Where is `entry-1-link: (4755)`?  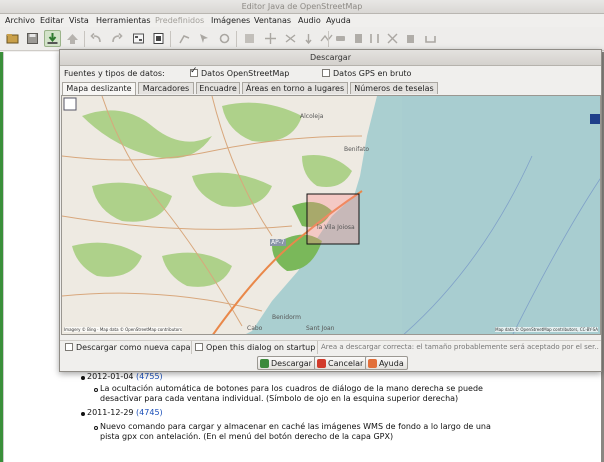
entry-1-link: (4755) is located at coordinates (149, 376).